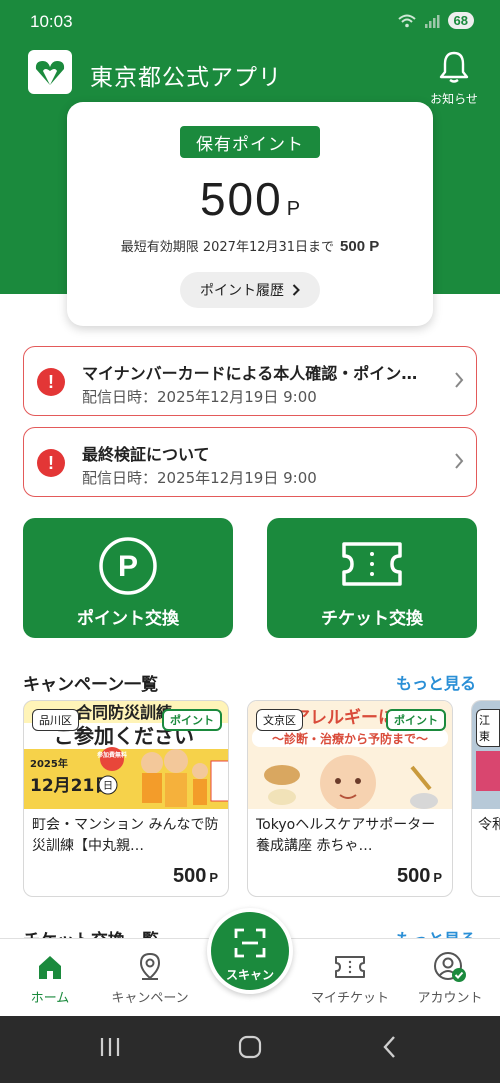 This screenshot has width=500, height=1083. I want to click on points-unit: P, so click(293, 209).